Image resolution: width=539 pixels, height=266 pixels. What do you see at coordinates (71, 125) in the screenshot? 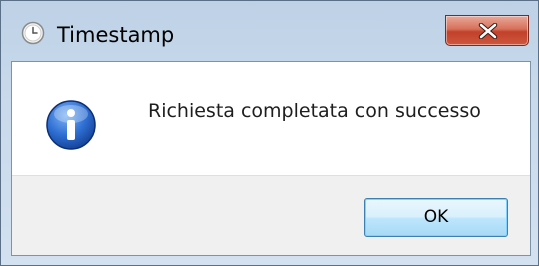
I see `info-icon` at bounding box center [71, 125].